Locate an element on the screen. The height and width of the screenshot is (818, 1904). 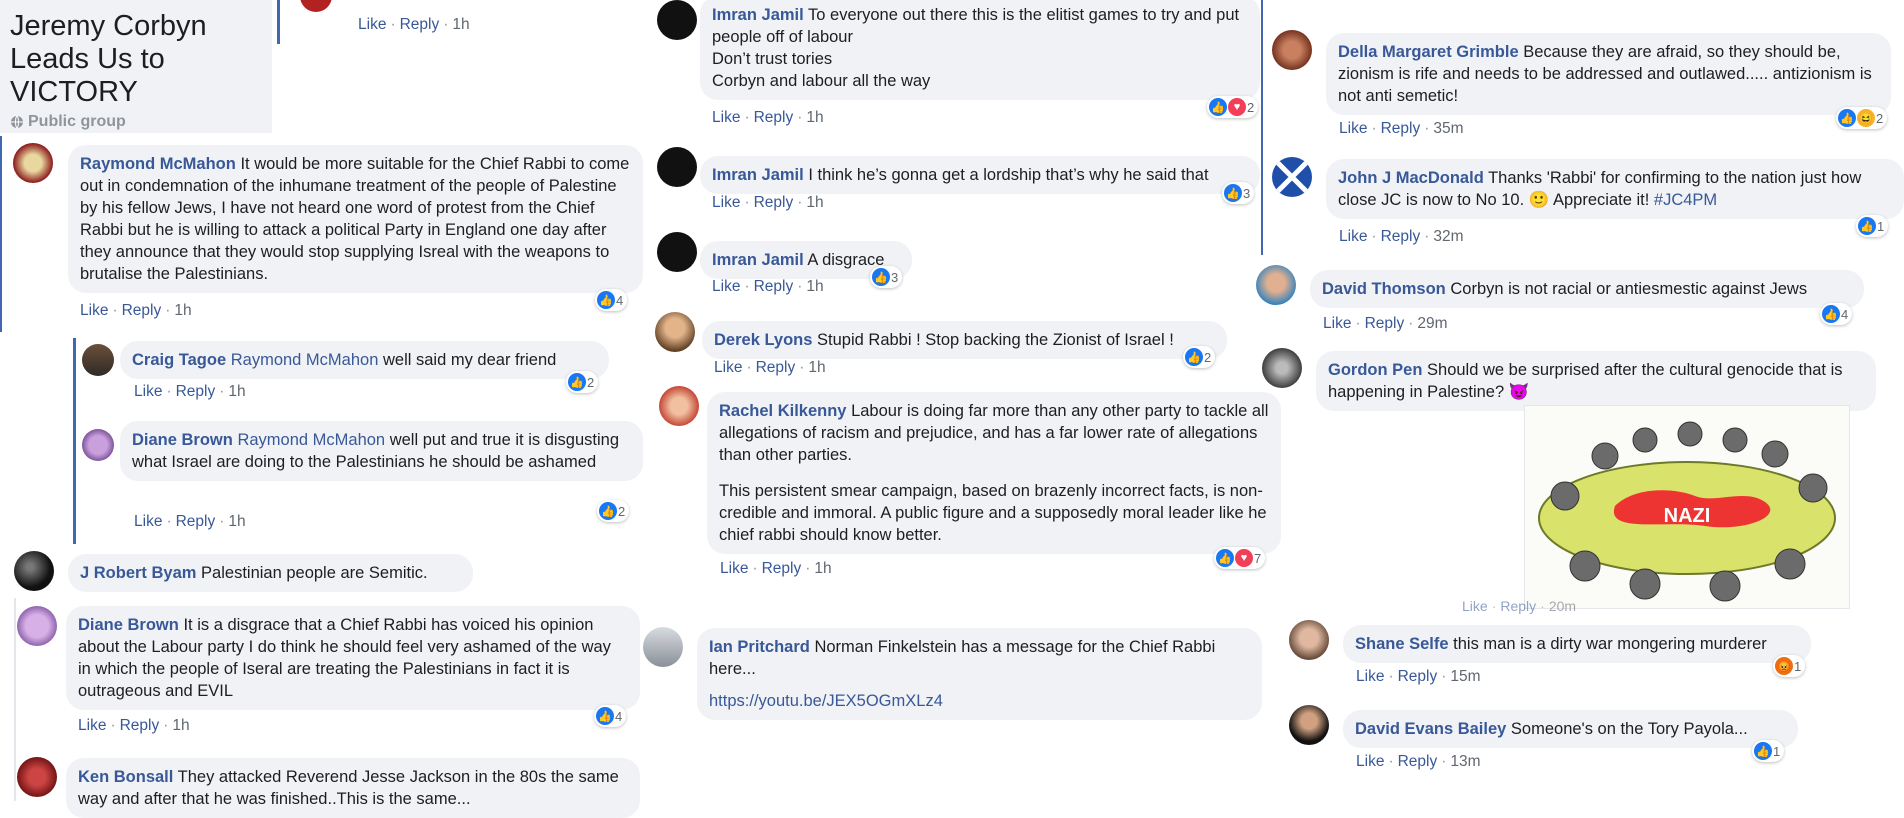
comment-author: Raymond McMahon is located at coordinates (158, 164).